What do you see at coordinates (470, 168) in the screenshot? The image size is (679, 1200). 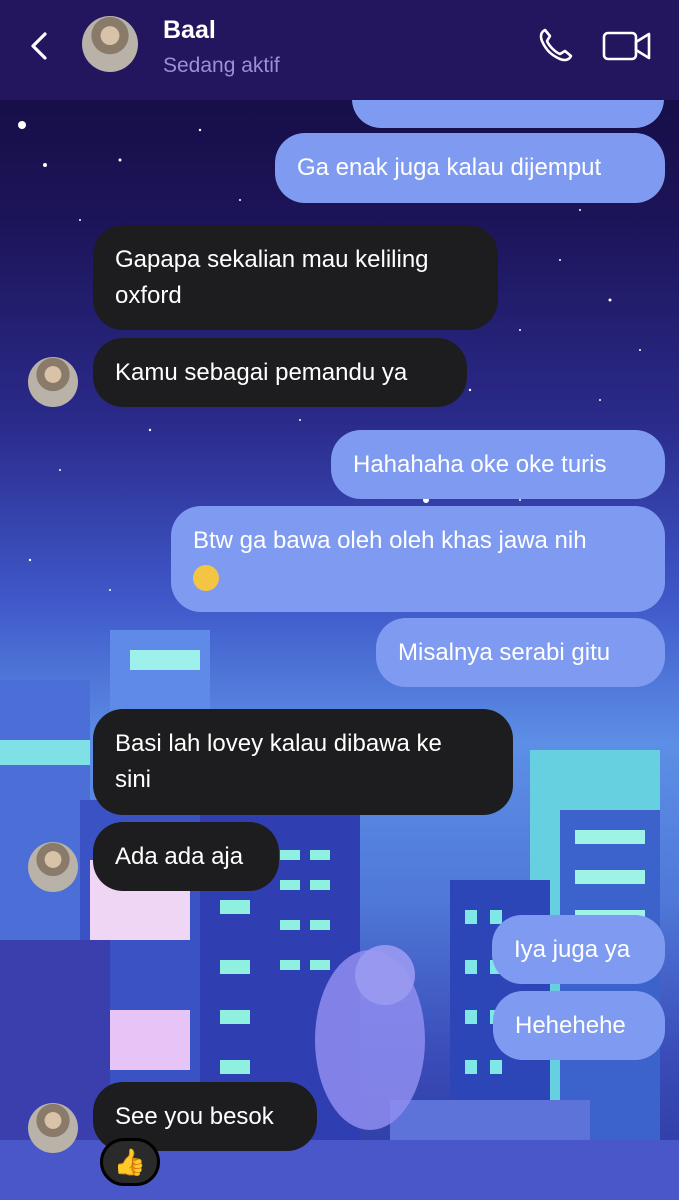 I see `message-bubble-sent: Ga enak juga kalau dijemput` at bounding box center [470, 168].